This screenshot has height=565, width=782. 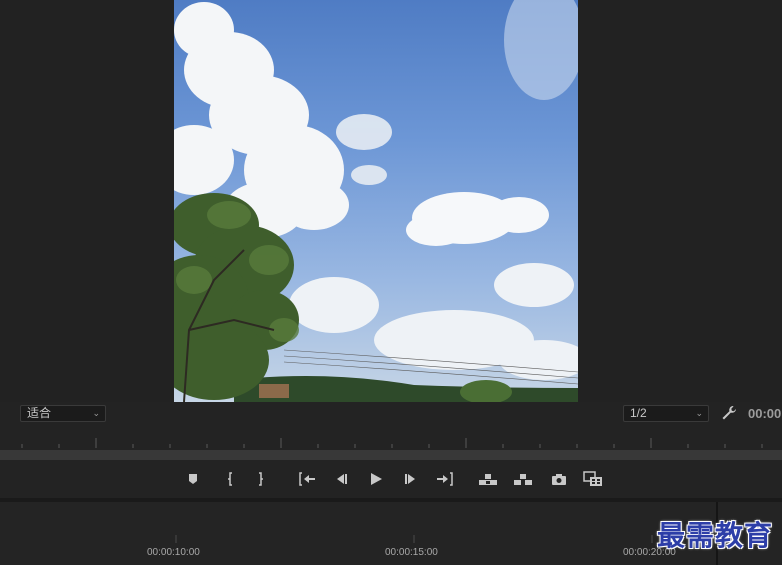 I want to click on mark-in-button, so click(x=230, y=479).